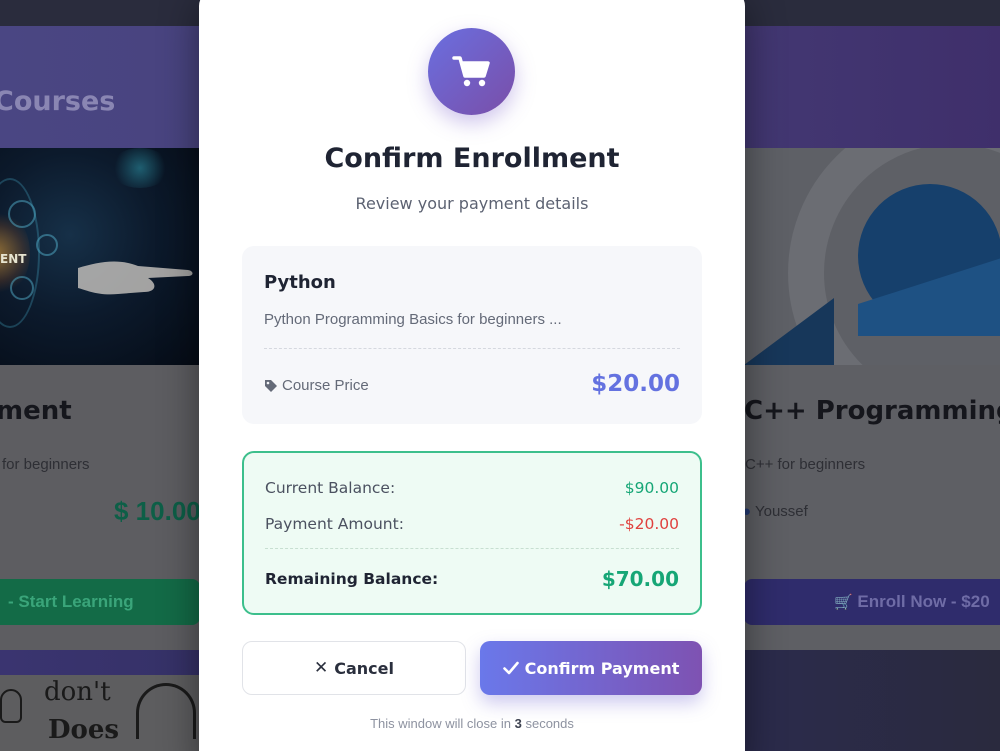 Image resolution: width=1000 pixels, height=751 pixels. I want to click on sketch-word-does: Does, so click(84, 730).